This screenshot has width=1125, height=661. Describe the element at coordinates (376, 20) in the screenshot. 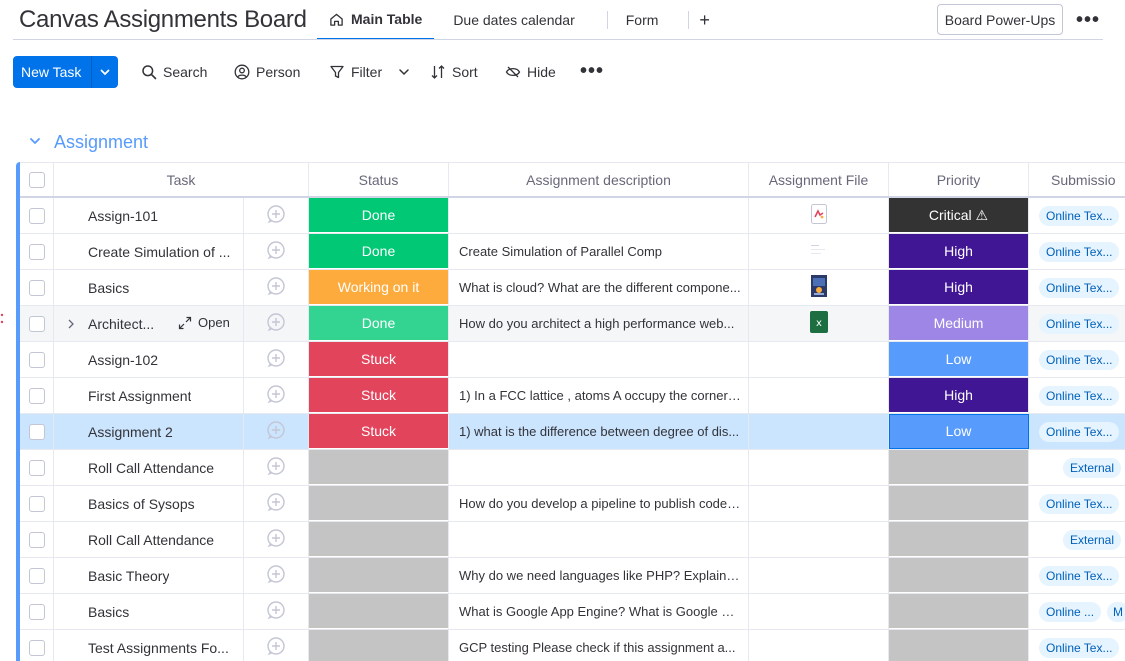

I see `tab-main-table: Main Table` at that location.